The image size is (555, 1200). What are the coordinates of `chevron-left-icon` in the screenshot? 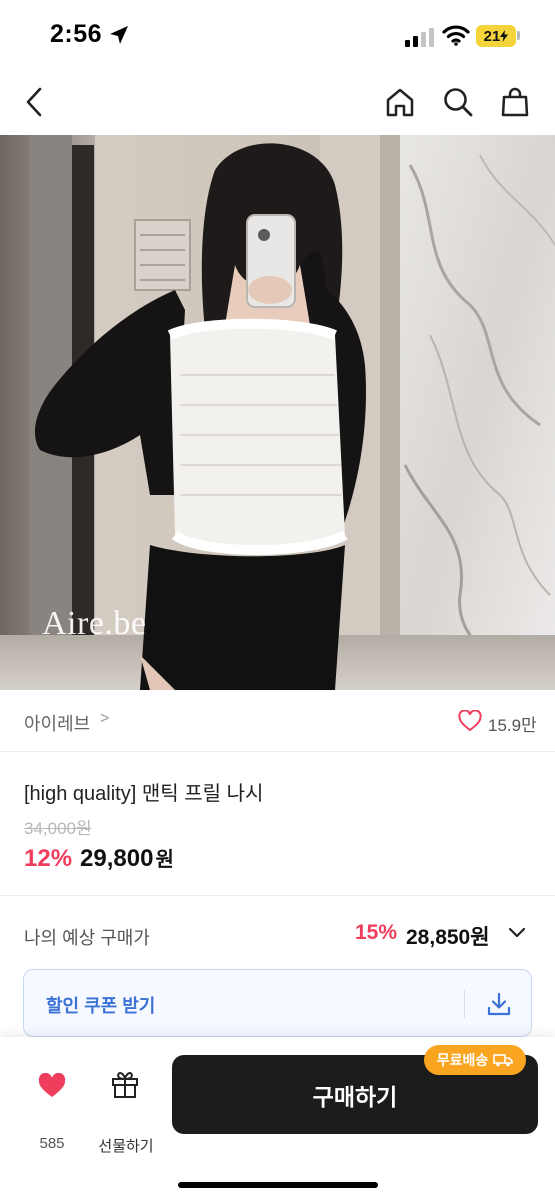 It's located at (34, 102).